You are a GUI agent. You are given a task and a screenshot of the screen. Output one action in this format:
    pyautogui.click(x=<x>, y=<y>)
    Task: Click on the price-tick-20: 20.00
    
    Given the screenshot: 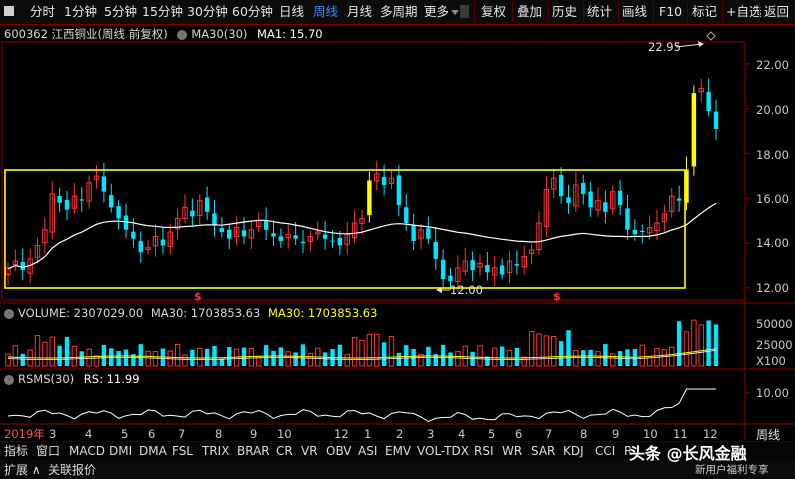 What is the action you would take?
    pyautogui.click(x=772, y=110)
    